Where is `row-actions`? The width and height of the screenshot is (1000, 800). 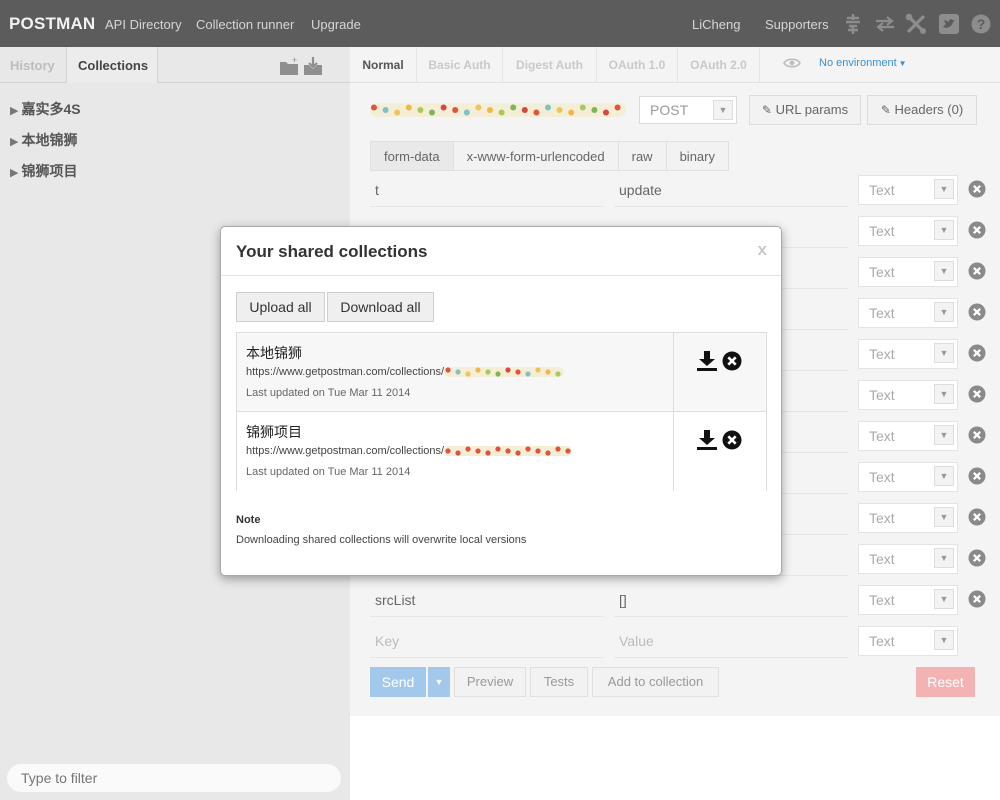 row-actions is located at coordinates (719, 440).